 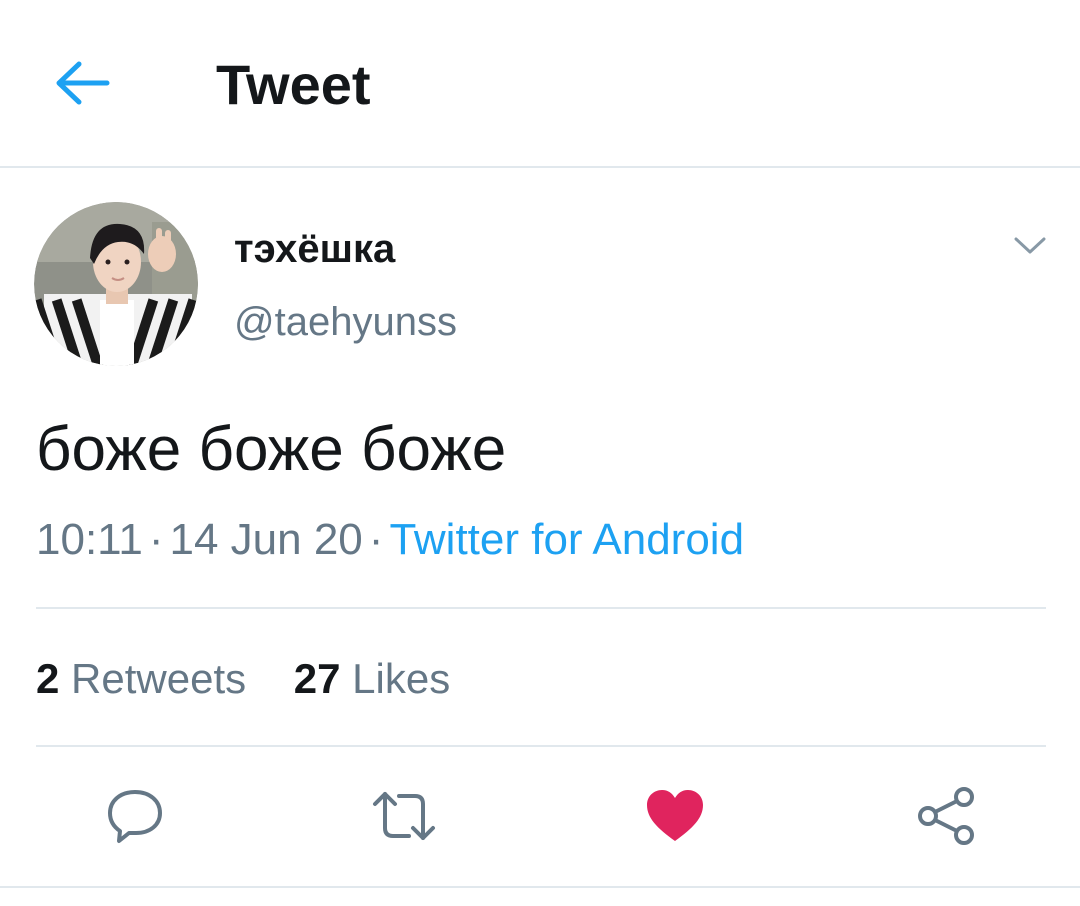 I want to click on heart-icon, so click(x=675, y=815).